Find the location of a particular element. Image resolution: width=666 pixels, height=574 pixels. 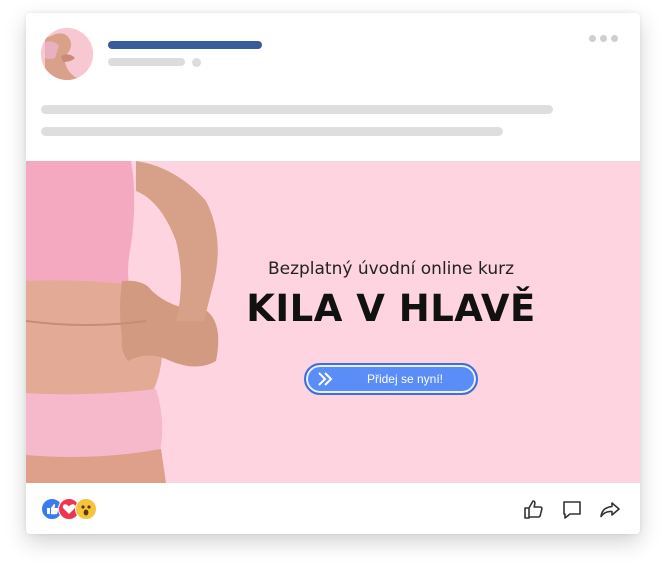

share-icon is located at coordinates (610, 510).